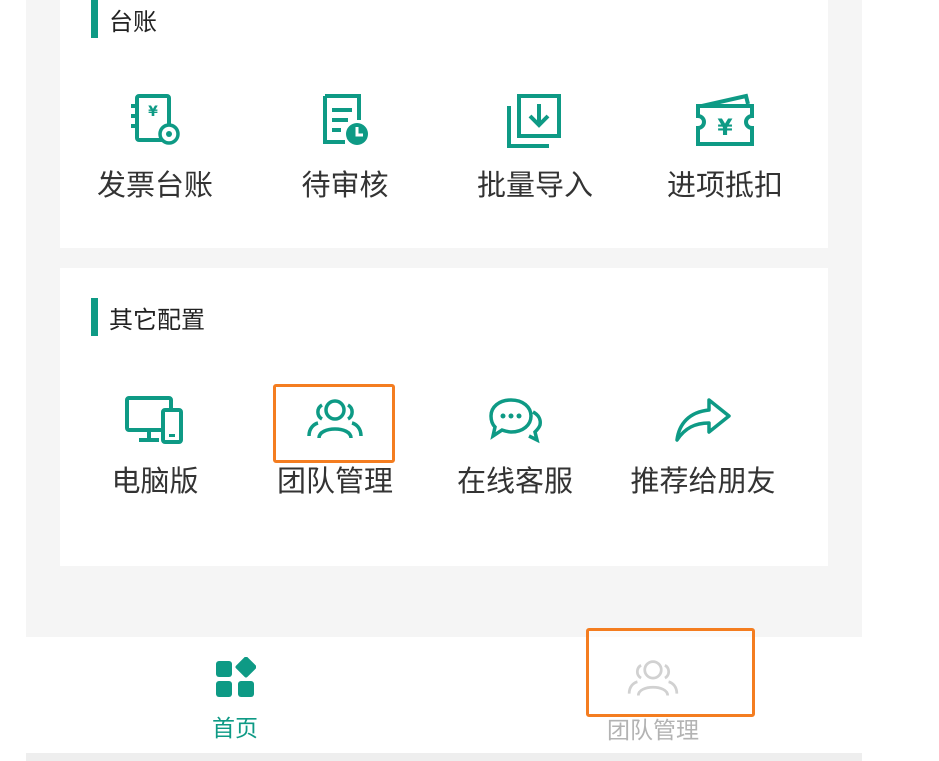  I want to click on tab-team-highlight-box, so click(670, 672).